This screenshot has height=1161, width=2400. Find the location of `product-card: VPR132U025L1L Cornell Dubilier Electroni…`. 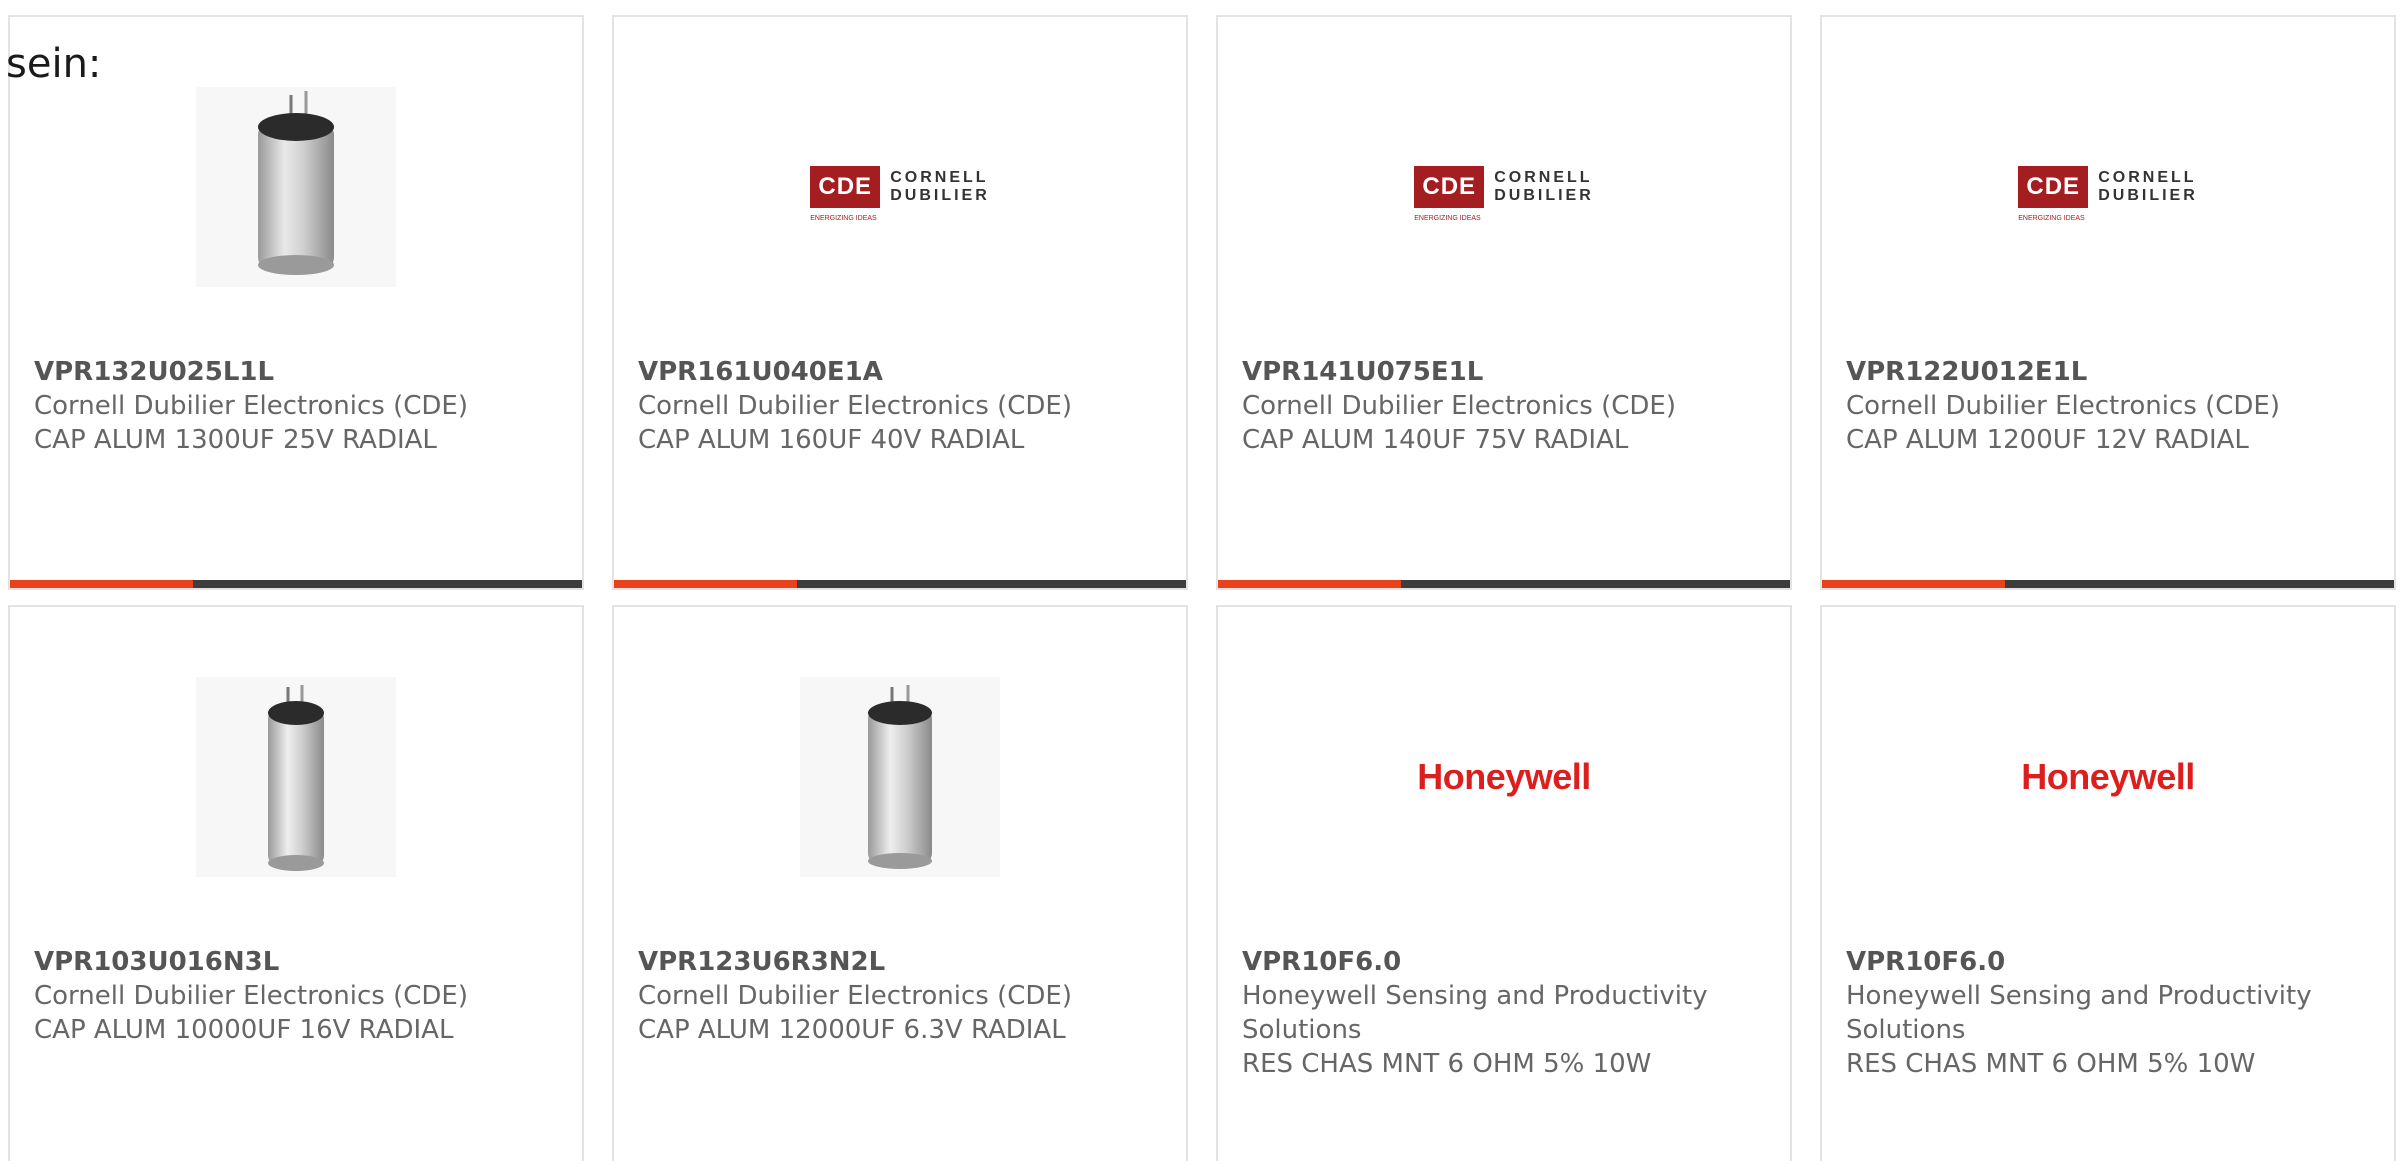

product-card: VPR132U025L1L Cornell Dubilier Electroni… is located at coordinates (296, 302).